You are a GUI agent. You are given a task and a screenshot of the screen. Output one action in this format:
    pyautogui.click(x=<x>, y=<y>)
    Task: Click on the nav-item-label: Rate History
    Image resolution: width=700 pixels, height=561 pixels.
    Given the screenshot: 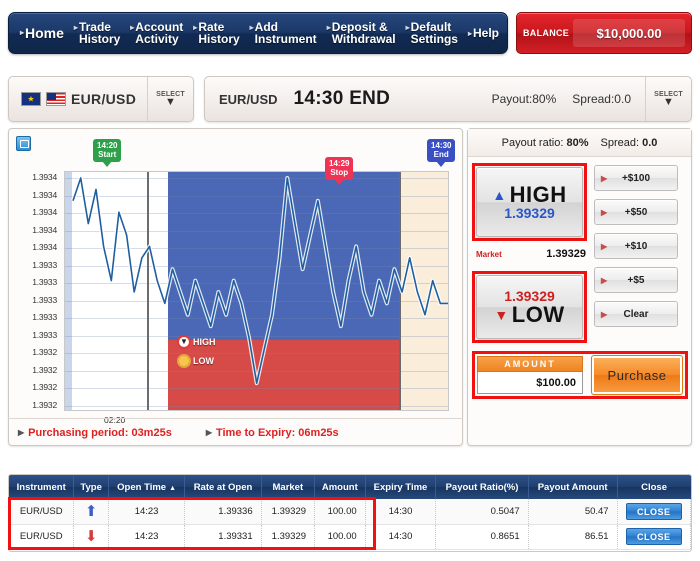 What is the action you would take?
    pyautogui.click(x=219, y=33)
    